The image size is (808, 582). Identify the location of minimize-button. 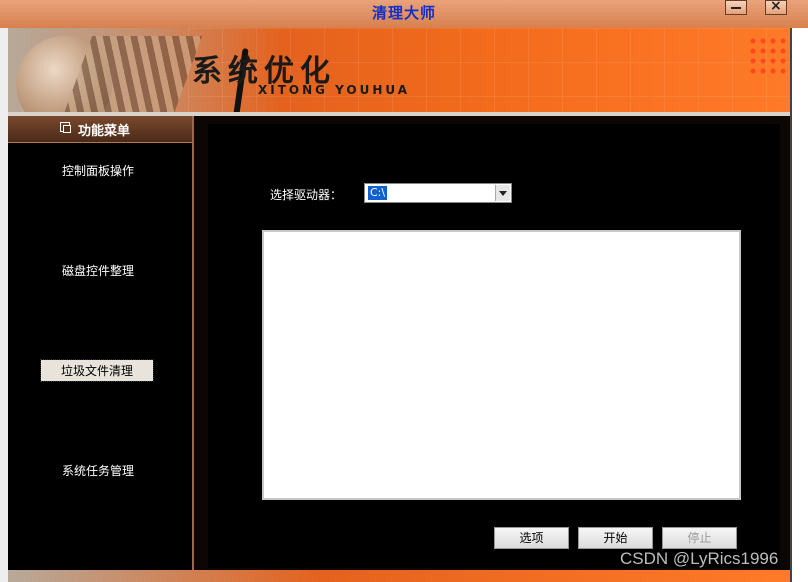
(736, 7).